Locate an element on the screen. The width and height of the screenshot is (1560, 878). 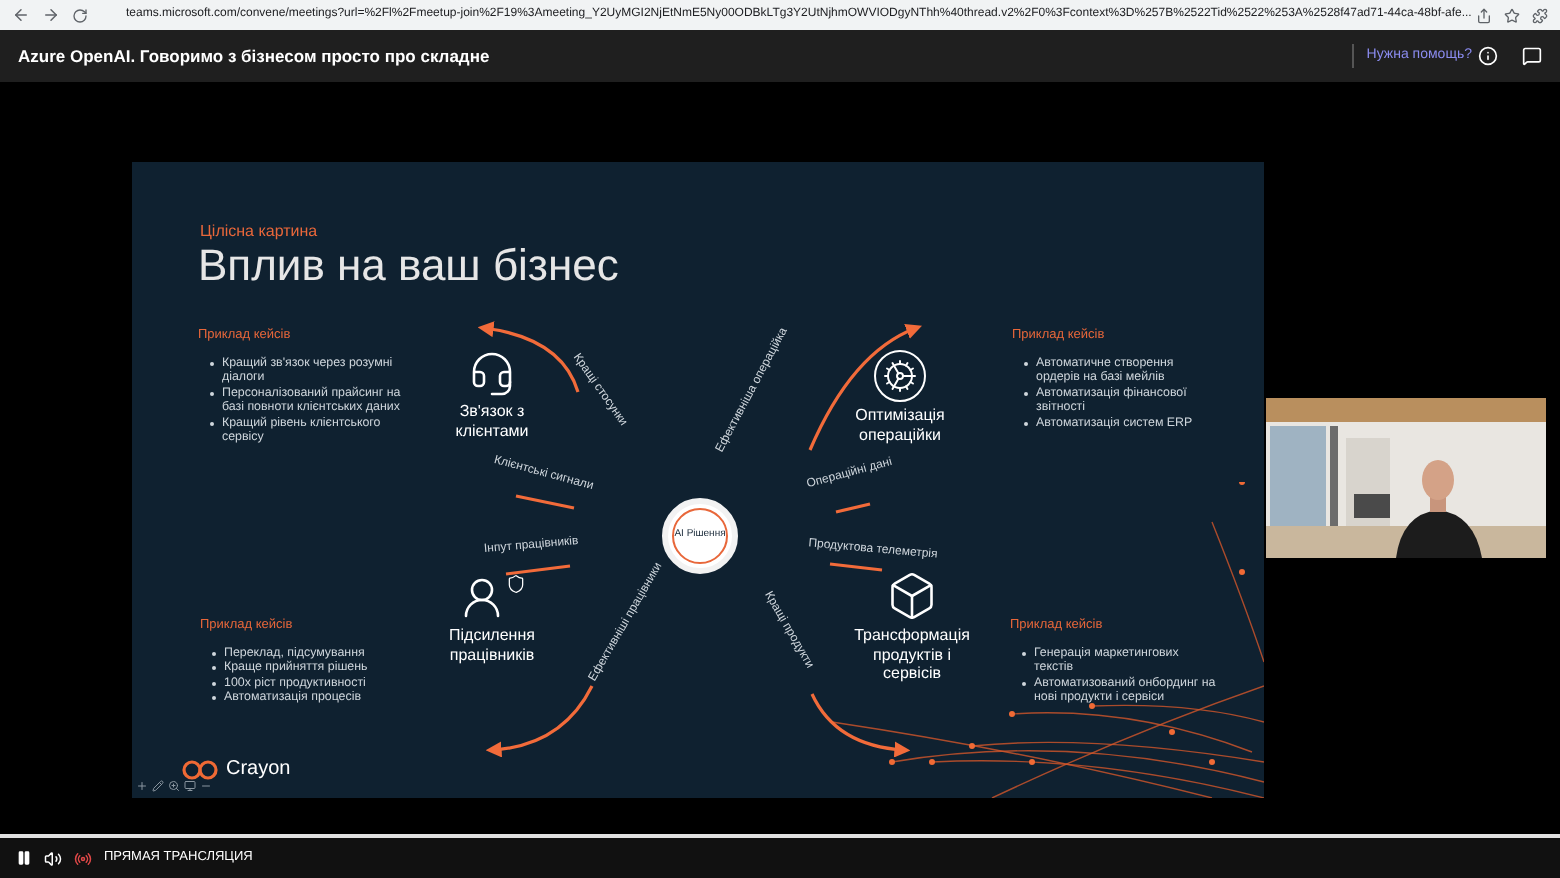
chat-icon is located at coordinates (1532, 56).